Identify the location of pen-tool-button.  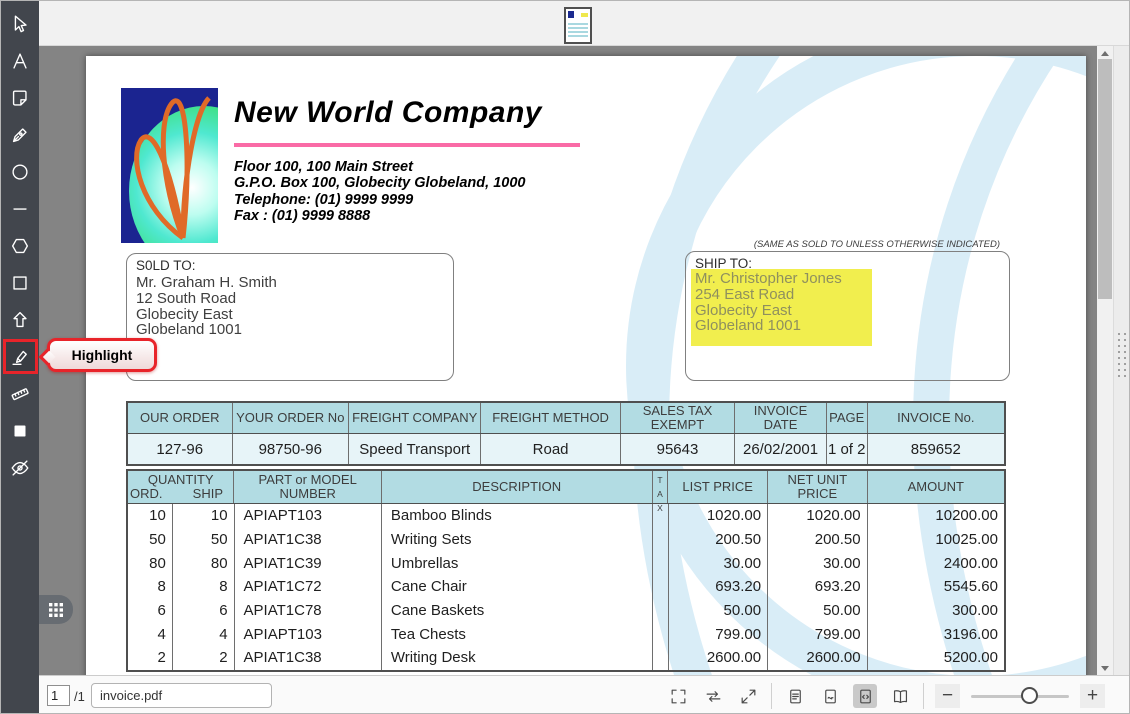
(20, 134).